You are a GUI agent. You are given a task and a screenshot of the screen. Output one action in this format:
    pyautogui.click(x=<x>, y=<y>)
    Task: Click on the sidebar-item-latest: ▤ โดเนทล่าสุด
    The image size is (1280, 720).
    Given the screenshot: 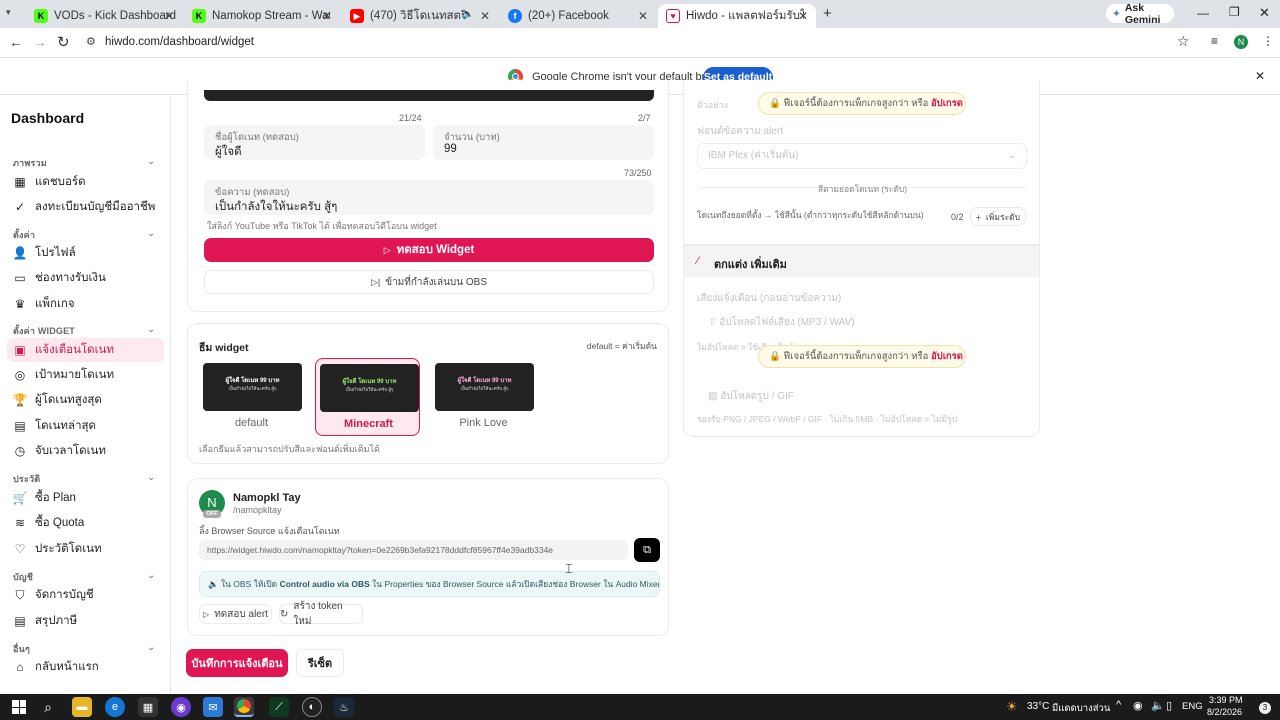 What is the action you would take?
    pyautogui.click(x=85, y=426)
    